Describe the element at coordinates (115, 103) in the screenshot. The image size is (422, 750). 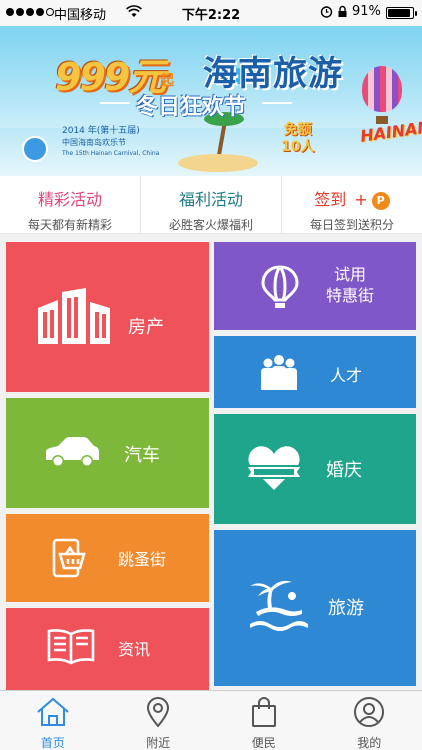
I see `banner-dash-left` at that location.